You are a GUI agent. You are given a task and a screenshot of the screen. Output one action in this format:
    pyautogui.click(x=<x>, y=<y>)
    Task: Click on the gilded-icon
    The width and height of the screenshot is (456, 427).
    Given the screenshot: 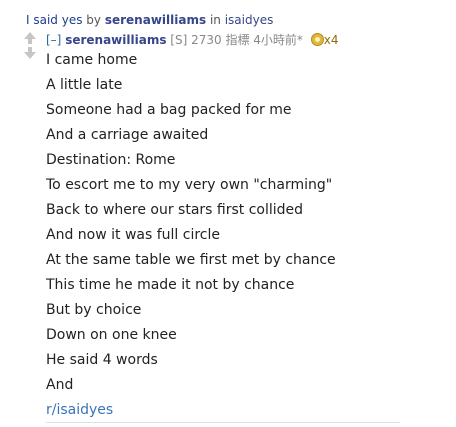 What is the action you would take?
    pyautogui.click(x=317, y=39)
    